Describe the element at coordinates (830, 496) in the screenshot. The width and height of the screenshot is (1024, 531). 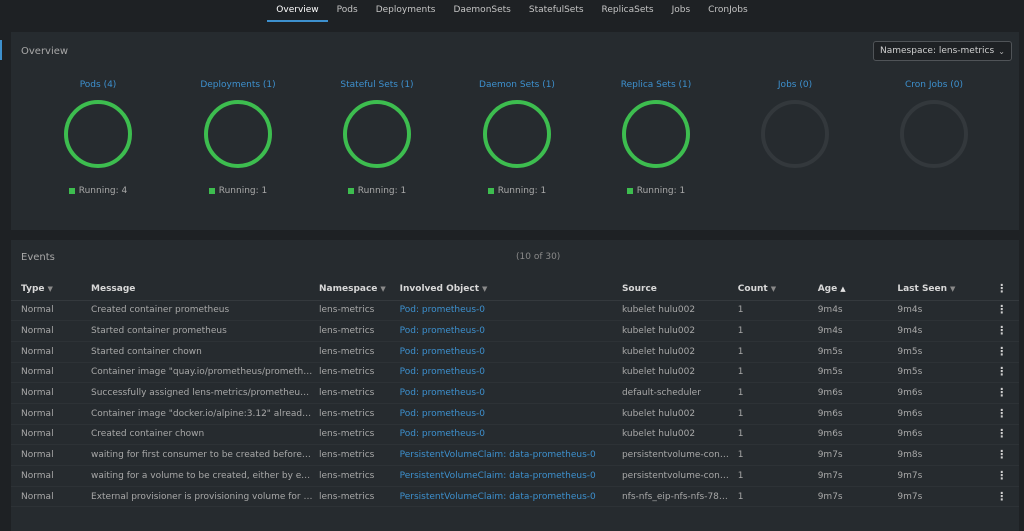
I see `event-age: 9m7s` at that location.